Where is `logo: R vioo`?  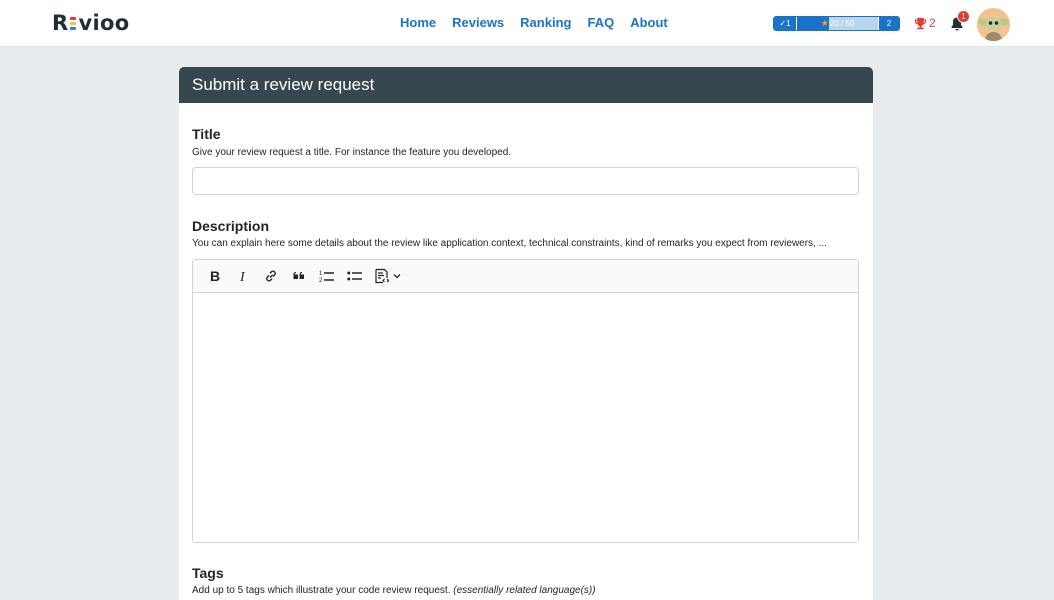 logo: R vioo is located at coordinates (90, 23).